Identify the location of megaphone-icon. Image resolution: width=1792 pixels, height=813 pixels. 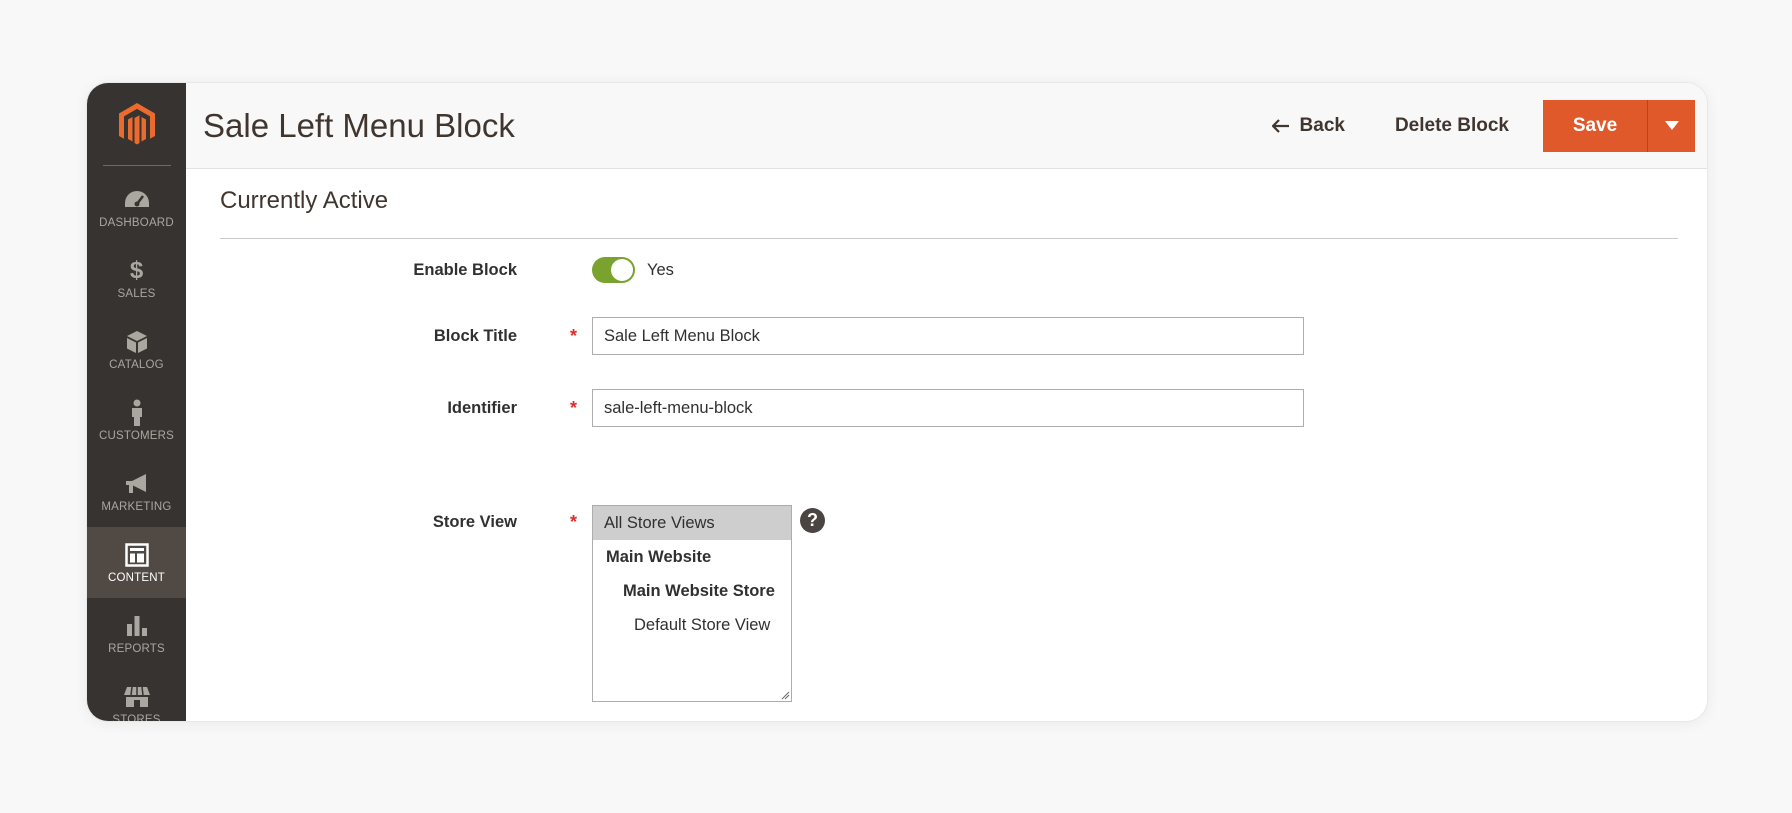
(137, 484).